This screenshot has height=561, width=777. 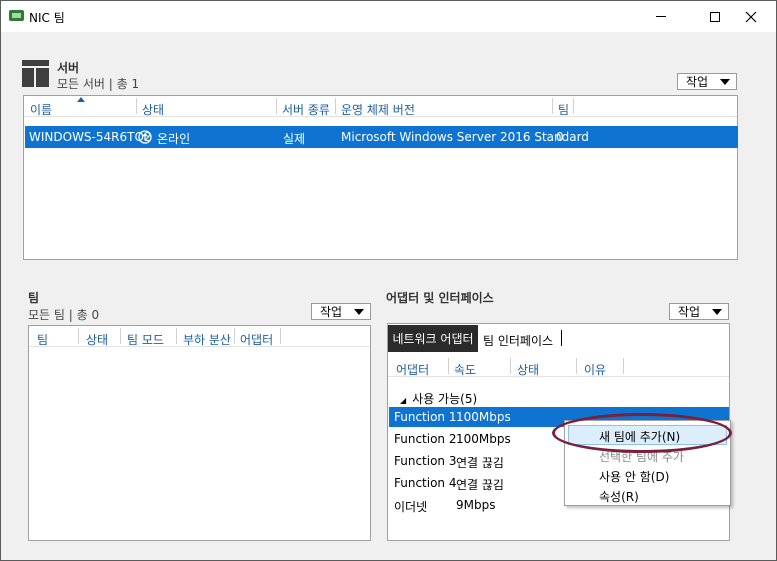 I want to click on close-button, so click(x=751, y=16).